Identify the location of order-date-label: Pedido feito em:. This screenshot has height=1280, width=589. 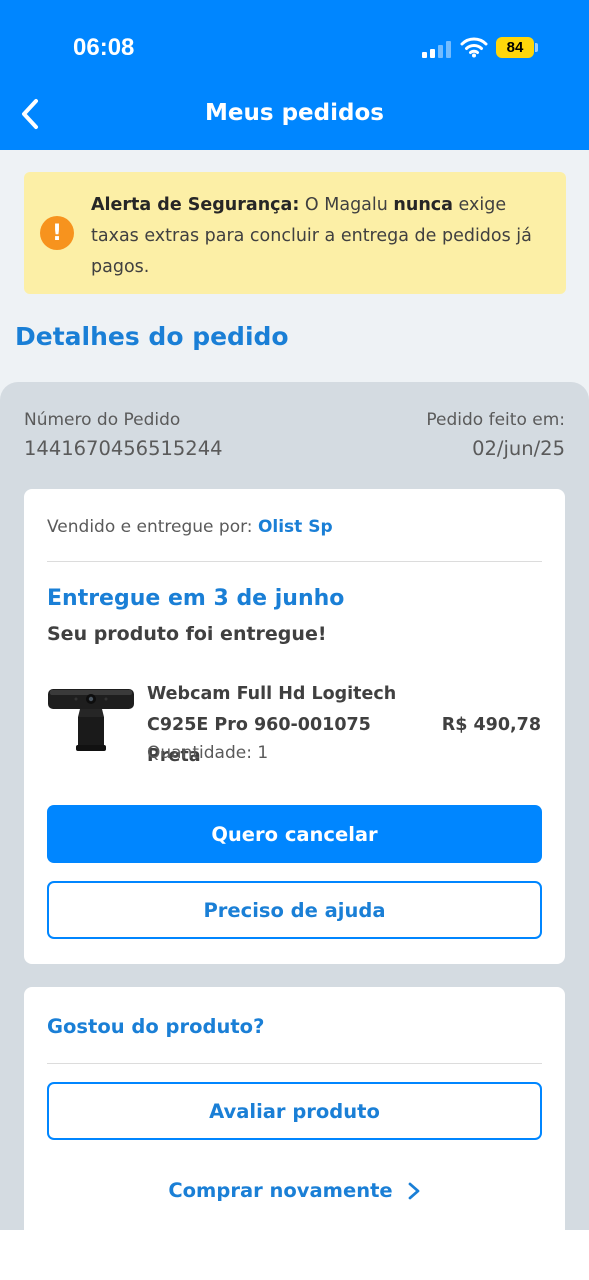
(495, 420).